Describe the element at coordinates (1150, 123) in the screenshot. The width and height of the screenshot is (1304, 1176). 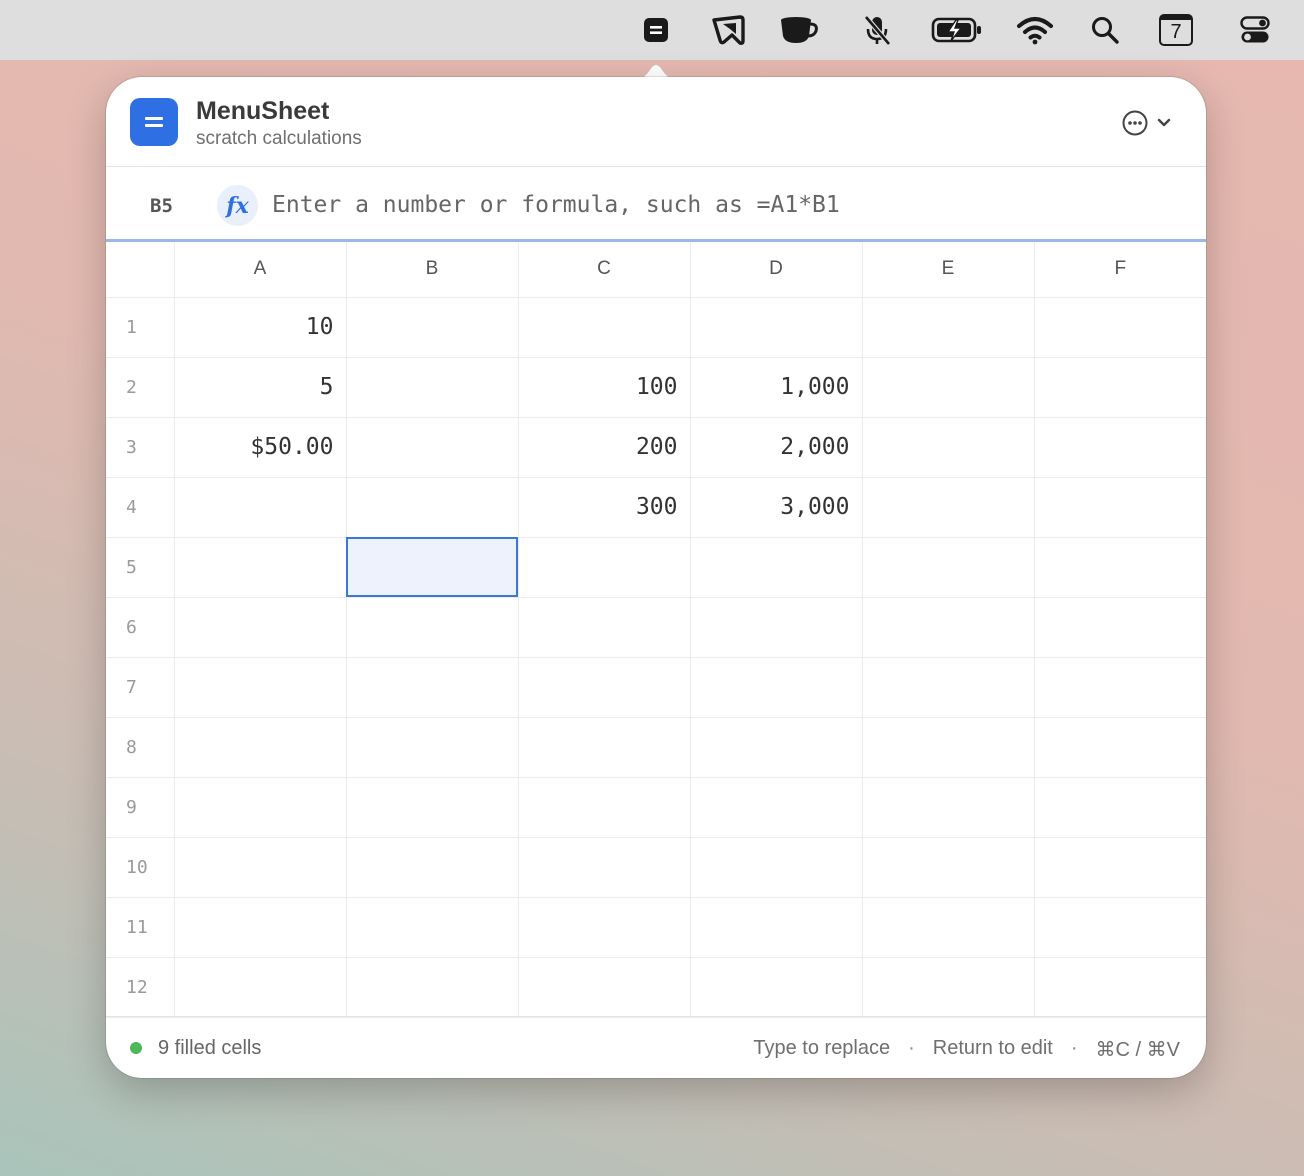
I see `more-options-button` at that location.